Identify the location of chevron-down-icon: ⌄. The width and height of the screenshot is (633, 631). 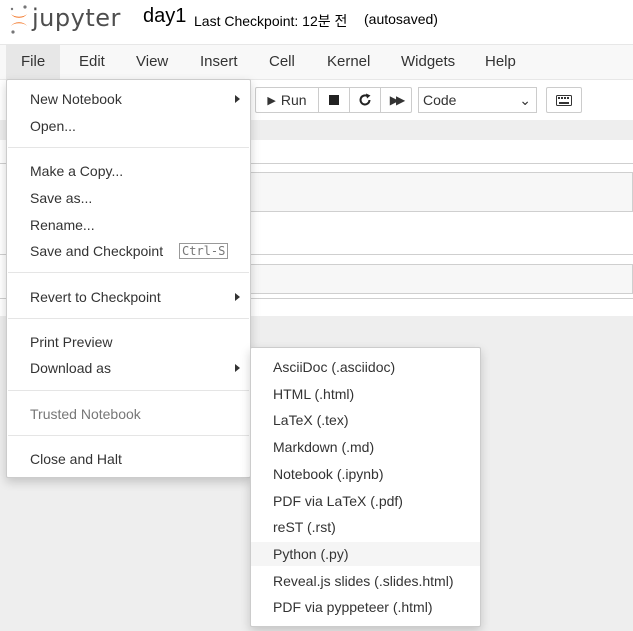
(525, 100).